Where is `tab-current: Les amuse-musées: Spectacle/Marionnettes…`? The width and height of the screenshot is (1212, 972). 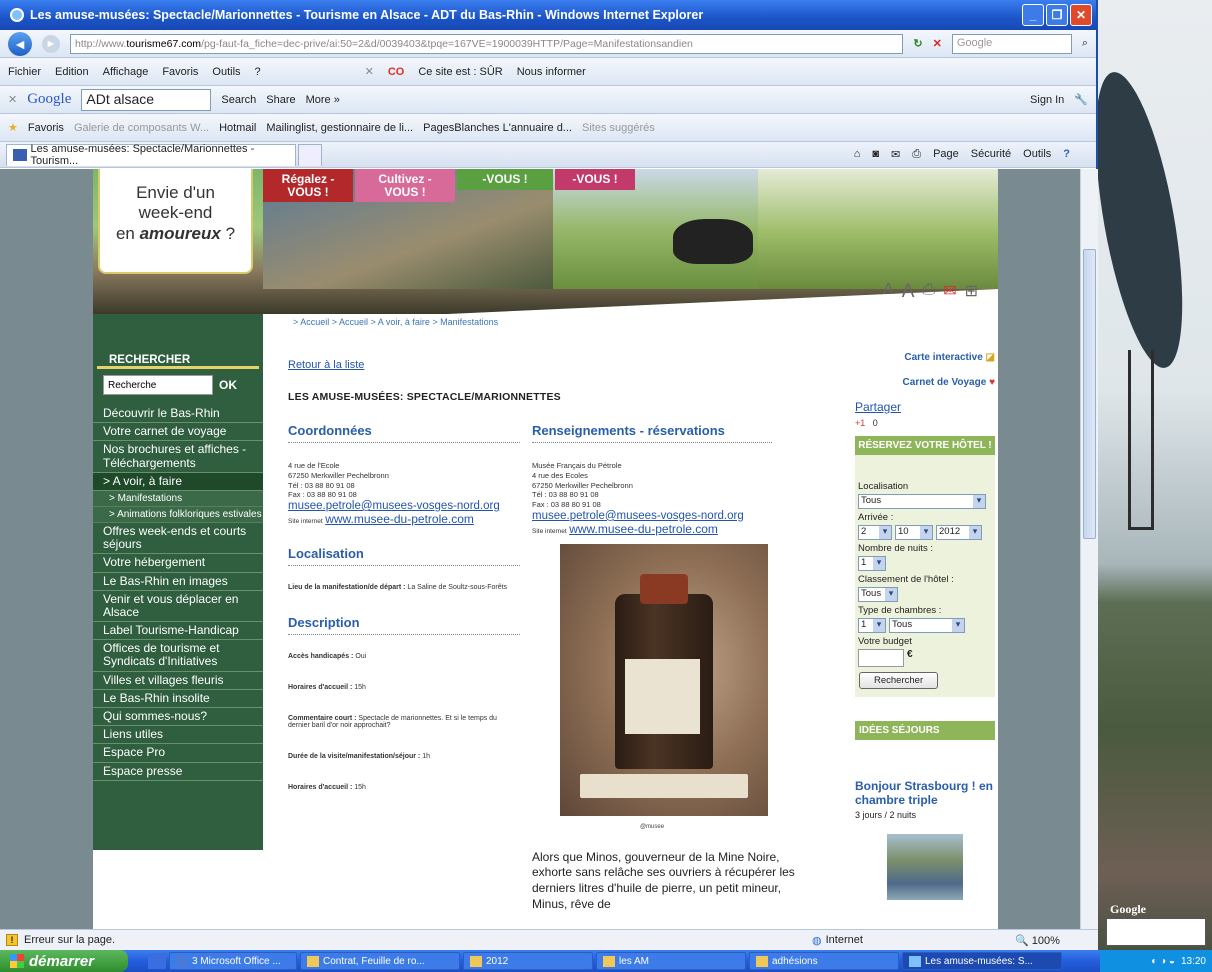
tab-current: Les amuse-musées: Spectacle/Marionnettes… is located at coordinates (151, 155).